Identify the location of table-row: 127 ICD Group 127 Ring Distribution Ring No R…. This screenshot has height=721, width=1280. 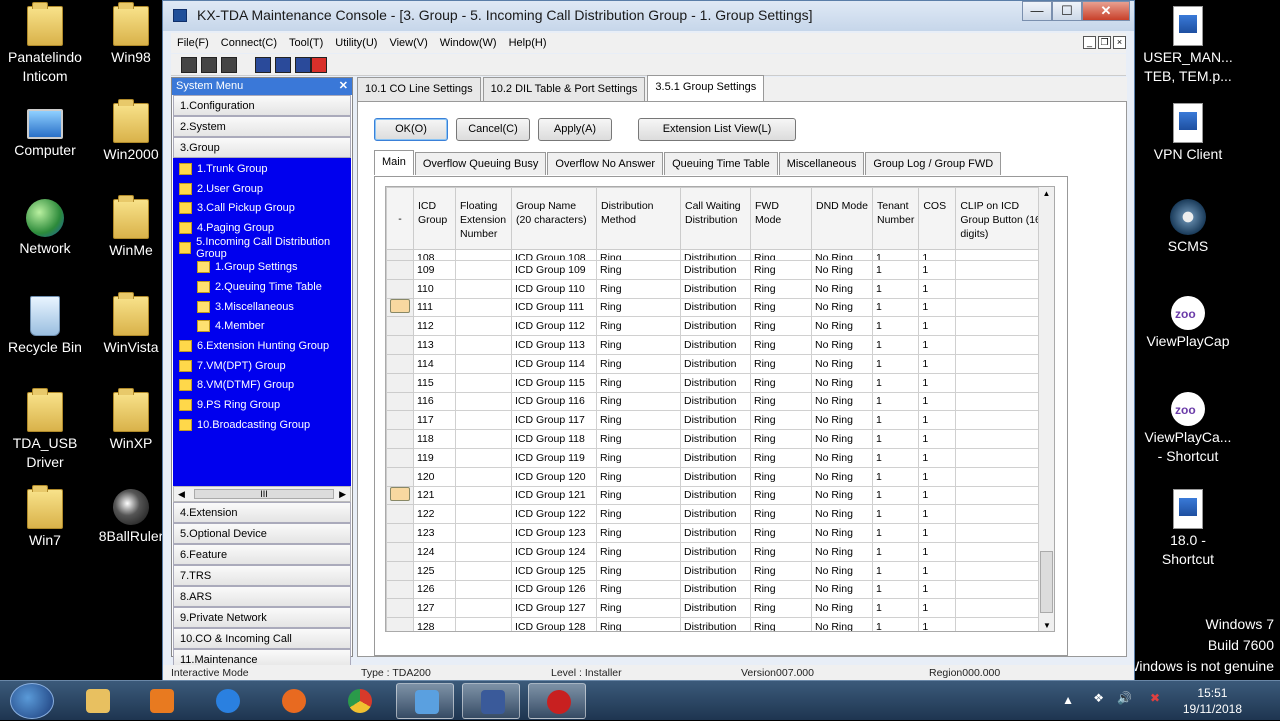
(718, 608).